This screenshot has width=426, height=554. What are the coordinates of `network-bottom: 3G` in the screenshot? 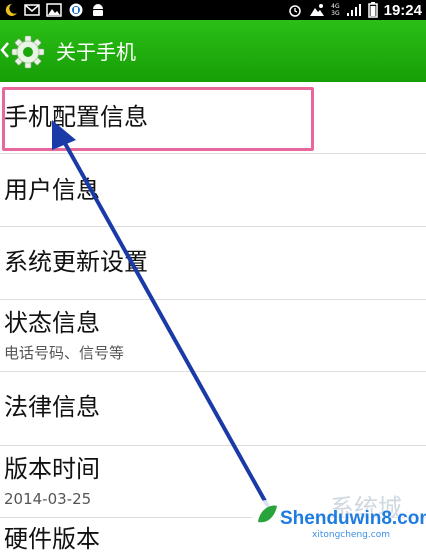 It's located at (335, 13).